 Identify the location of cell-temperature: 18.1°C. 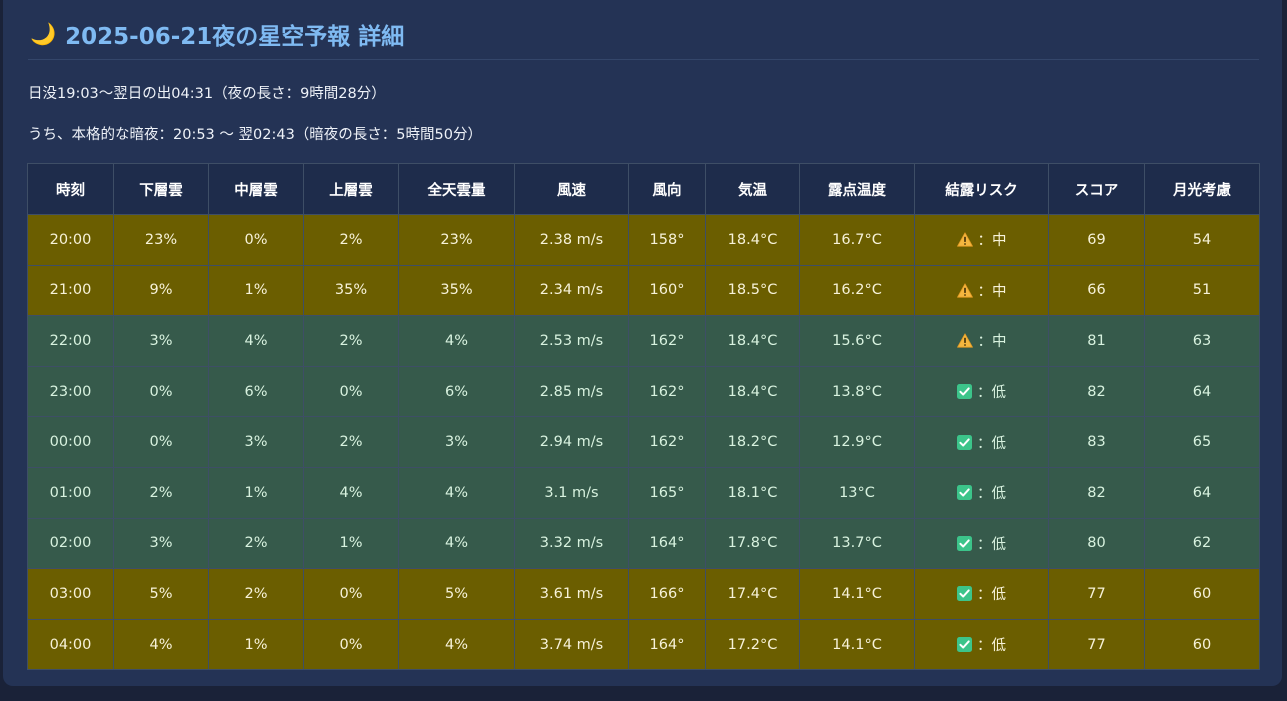
(752, 492).